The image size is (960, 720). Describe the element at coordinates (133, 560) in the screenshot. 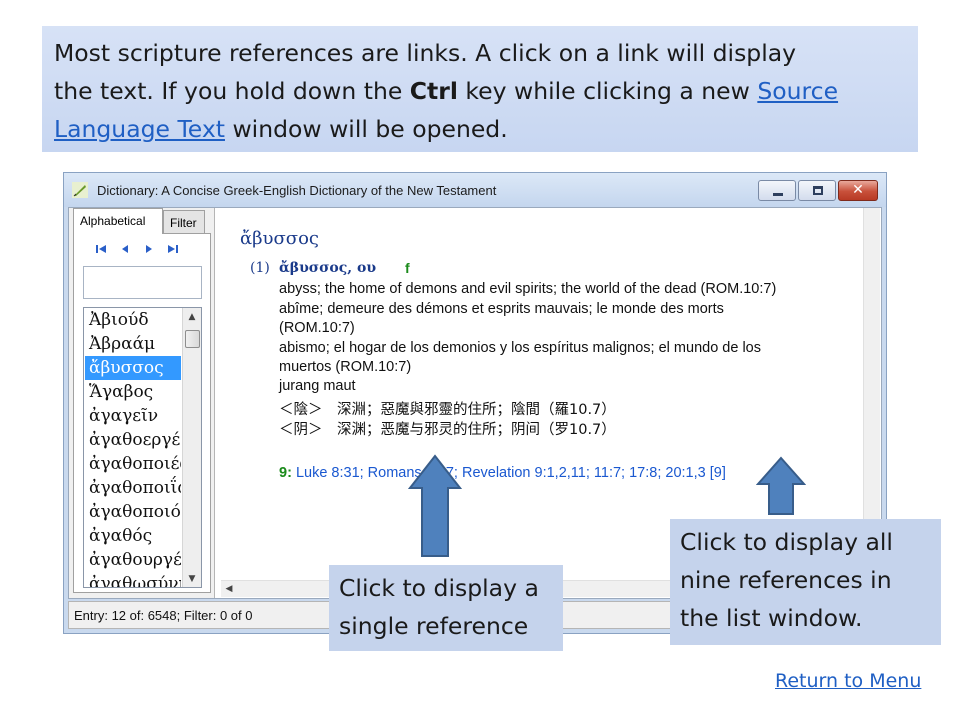

I see `list-item: ἀγαθουργέω` at that location.